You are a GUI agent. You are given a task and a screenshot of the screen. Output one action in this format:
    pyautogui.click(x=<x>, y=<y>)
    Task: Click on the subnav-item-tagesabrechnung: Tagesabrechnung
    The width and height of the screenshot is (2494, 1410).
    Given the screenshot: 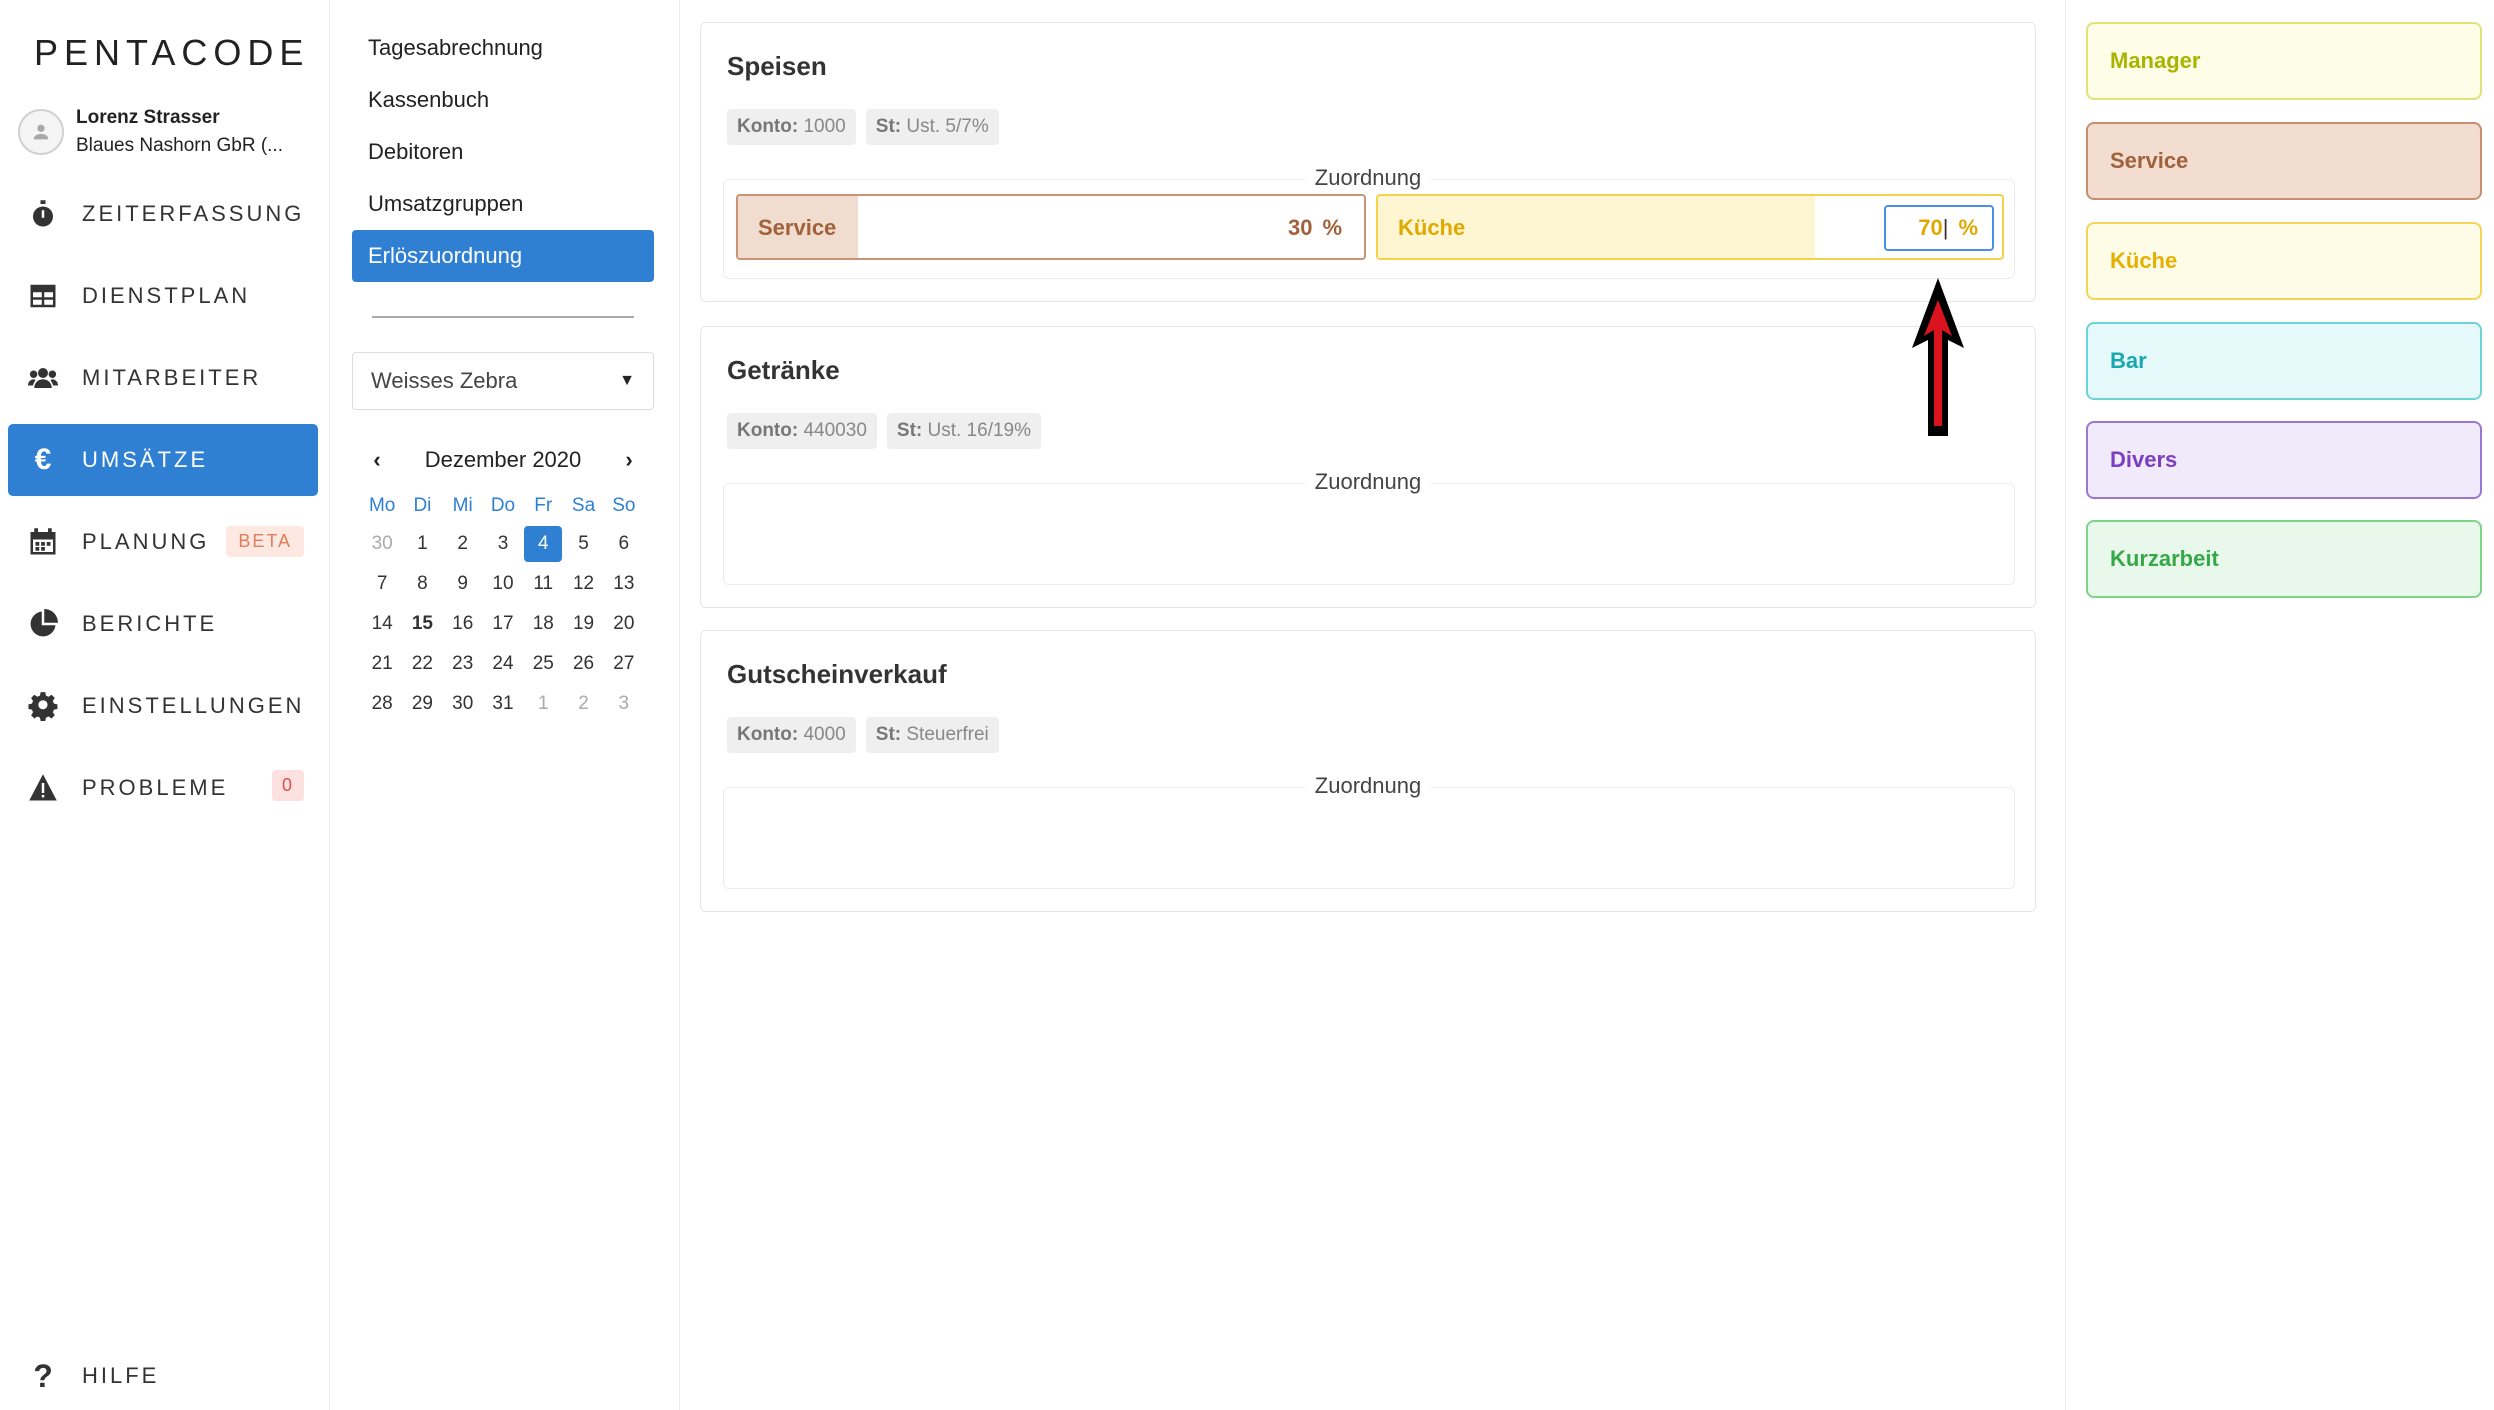 What is the action you would take?
    pyautogui.click(x=503, y=48)
    